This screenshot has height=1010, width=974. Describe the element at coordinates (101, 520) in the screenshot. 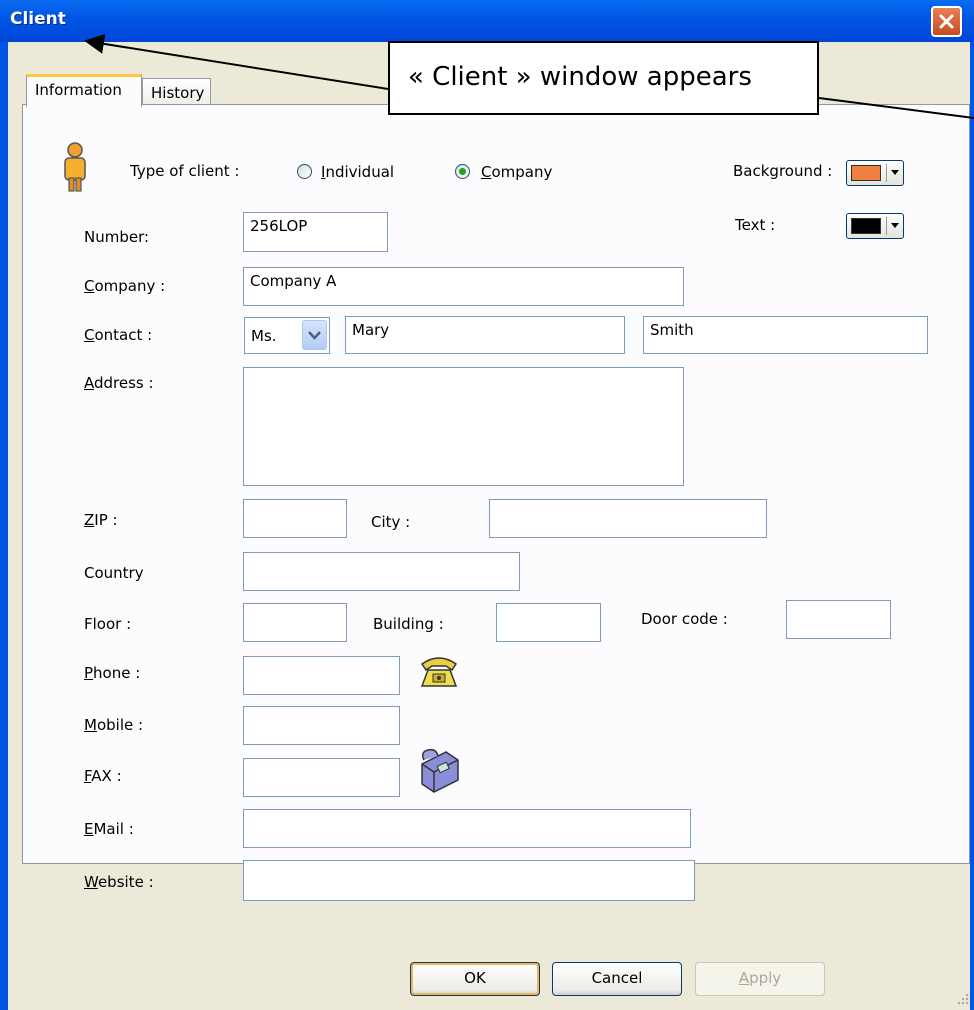

I see `zip-label: ZIP :` at that location.